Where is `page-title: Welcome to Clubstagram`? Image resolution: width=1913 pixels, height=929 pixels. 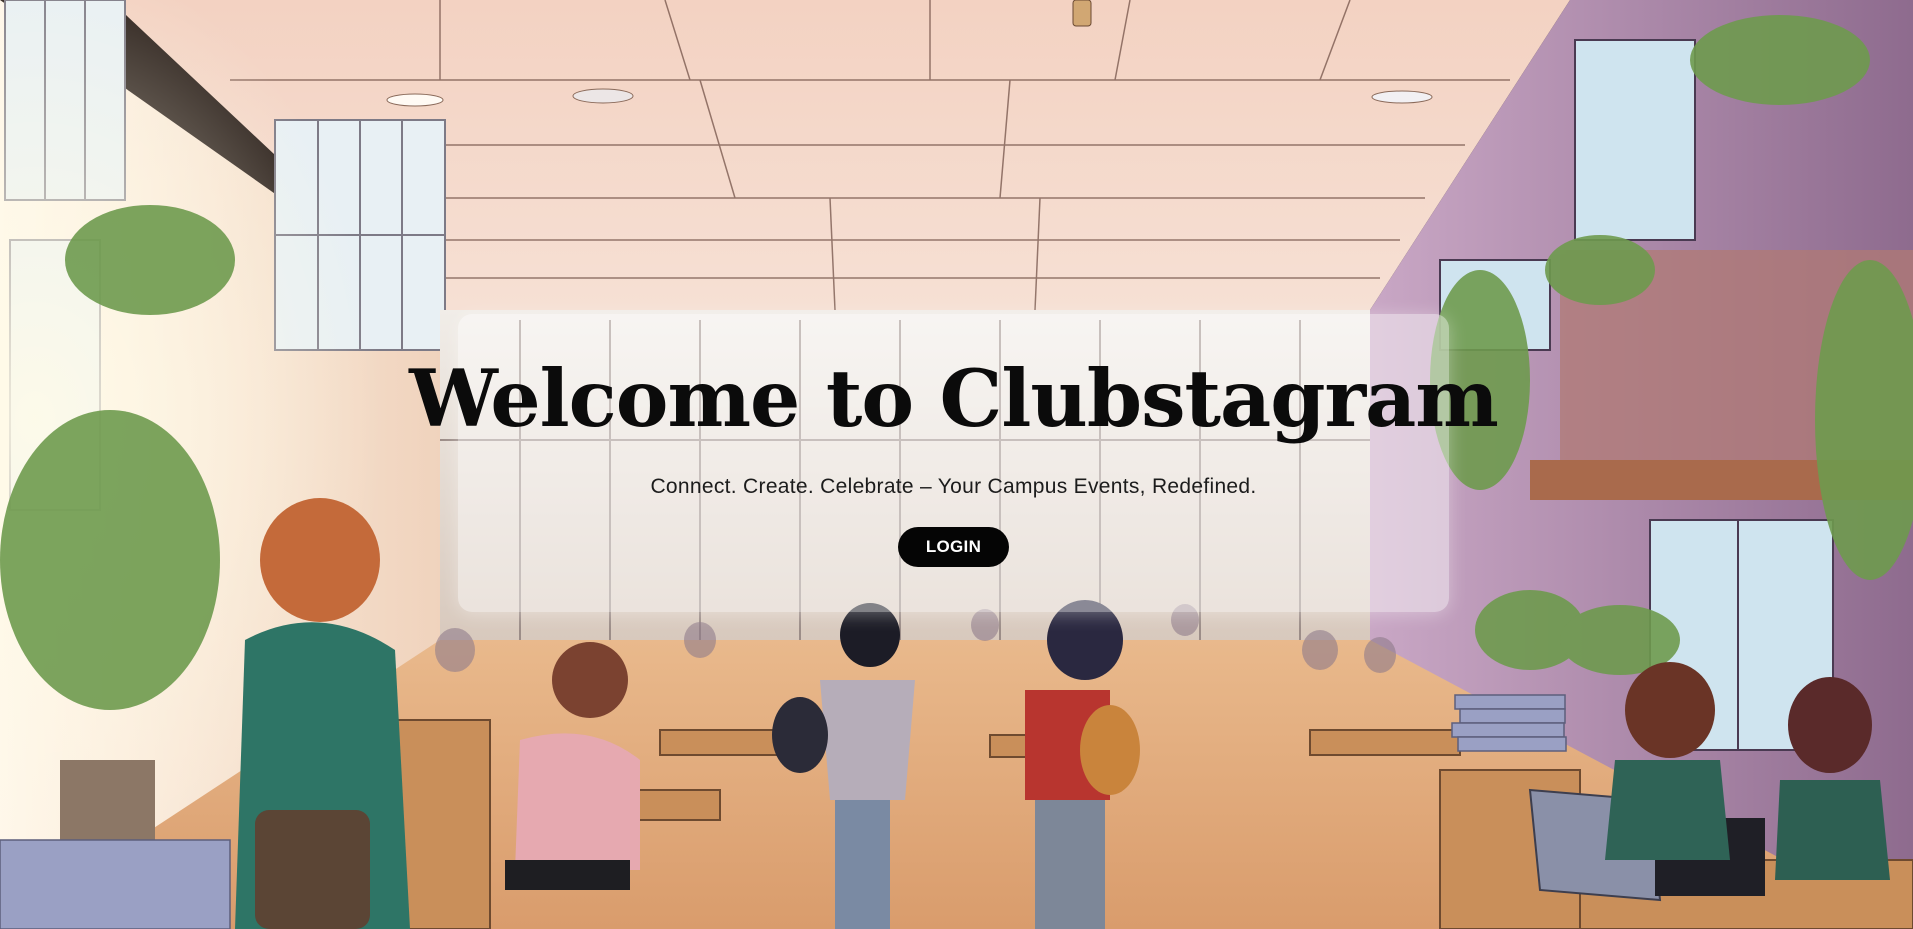 page-title: Welcome to Clubstagram is located at coordinates (954, 398).